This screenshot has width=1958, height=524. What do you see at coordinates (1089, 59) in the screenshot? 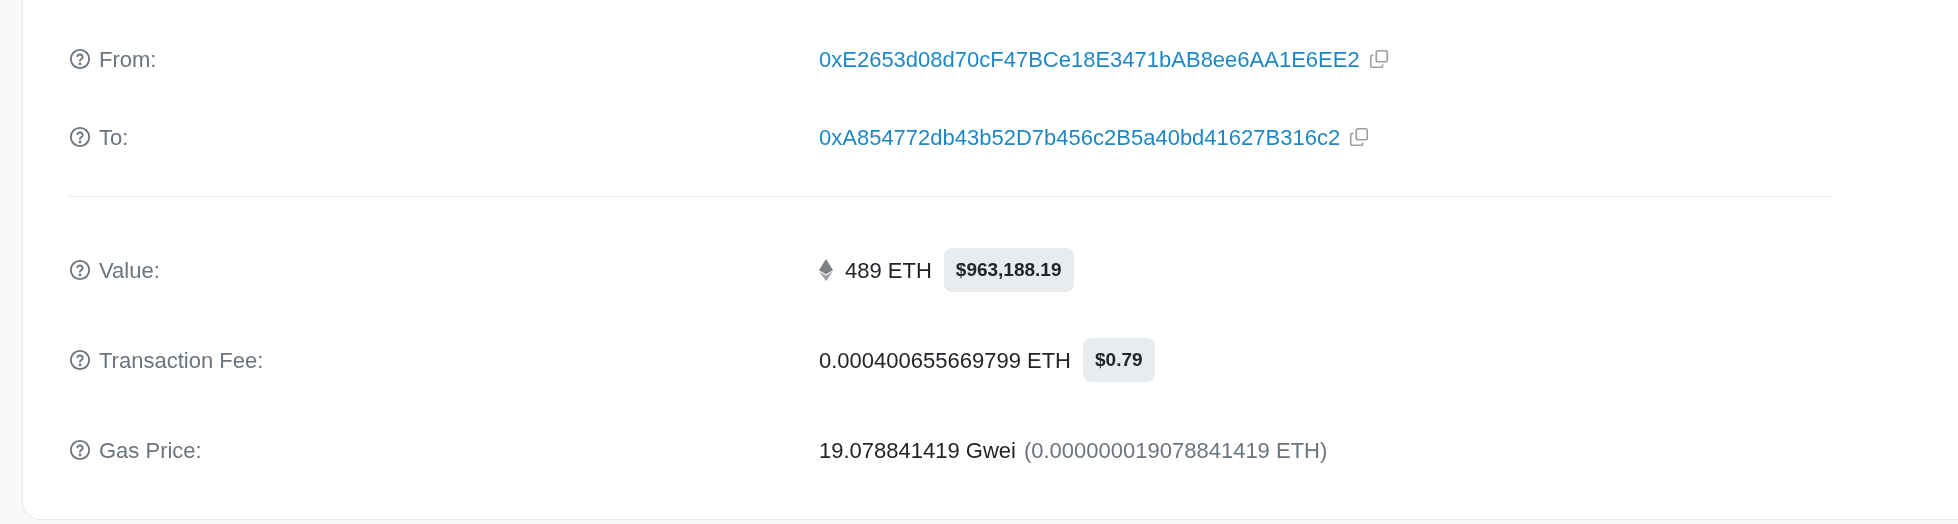
I see `address-link: 0xE2653d08d70cF47BCe18E3471bAB8ee6AA1E6EE2` at bounding box center [1089, 59].